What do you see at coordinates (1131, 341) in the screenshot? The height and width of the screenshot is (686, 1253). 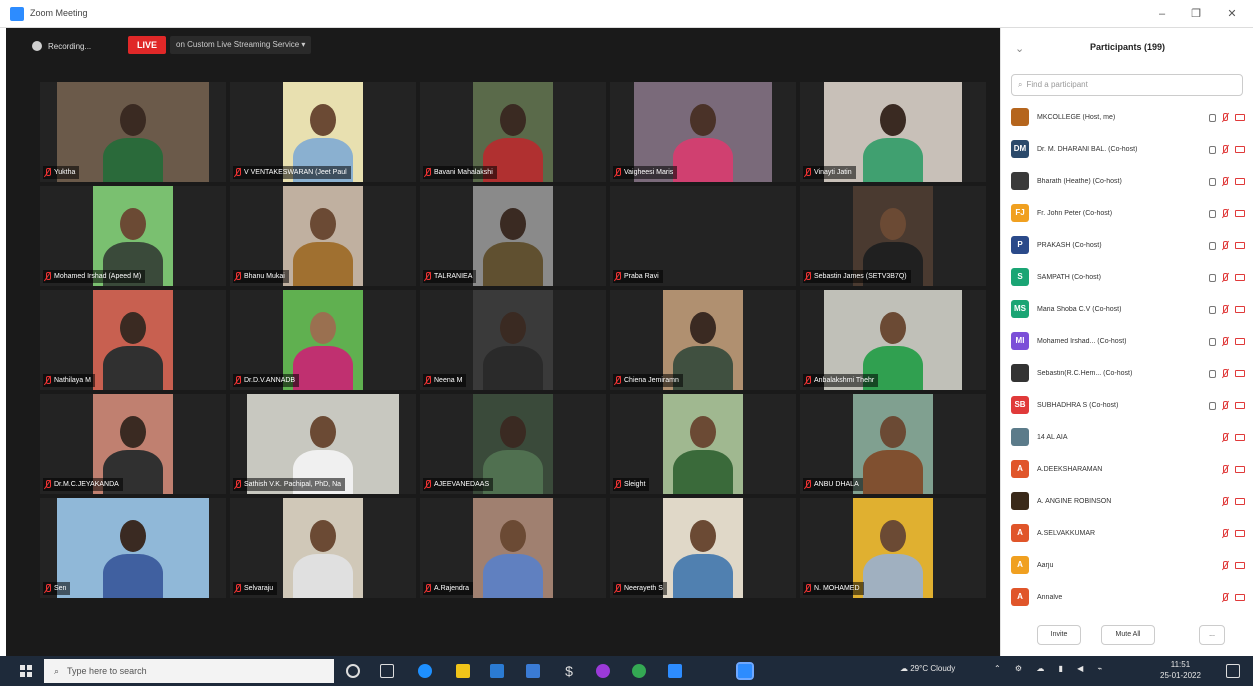 I see `participant-row: MI Mohamed Irshad... (Co-host)` at bounding box center [1131, 341].